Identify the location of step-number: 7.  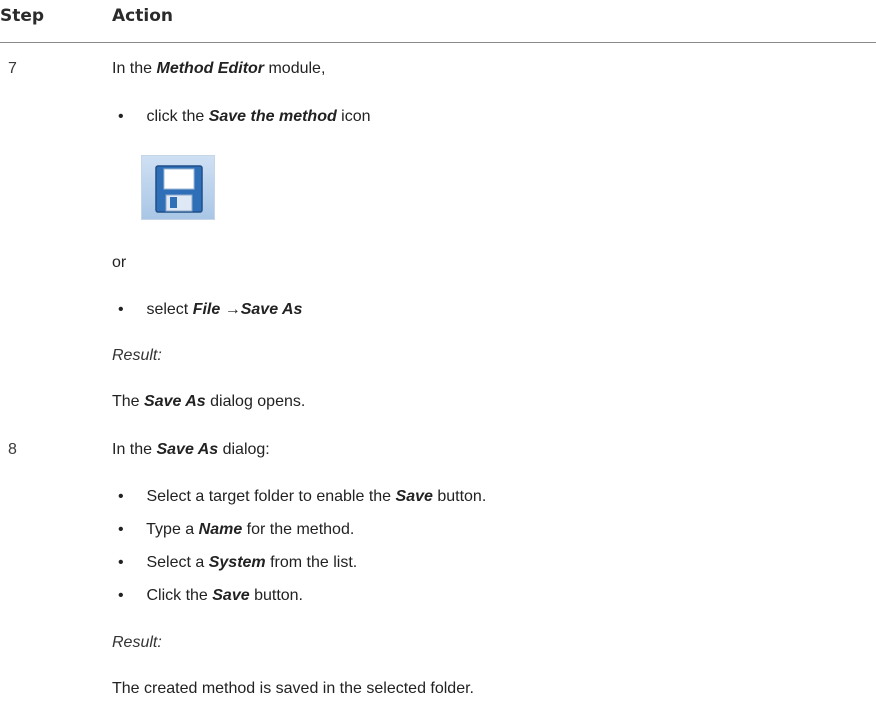
(12, 68).